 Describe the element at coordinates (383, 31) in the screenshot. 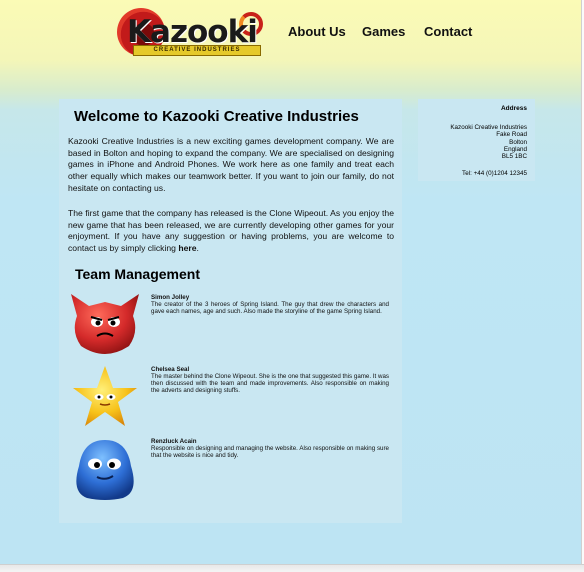

I see `nav-games: Games` at that location.